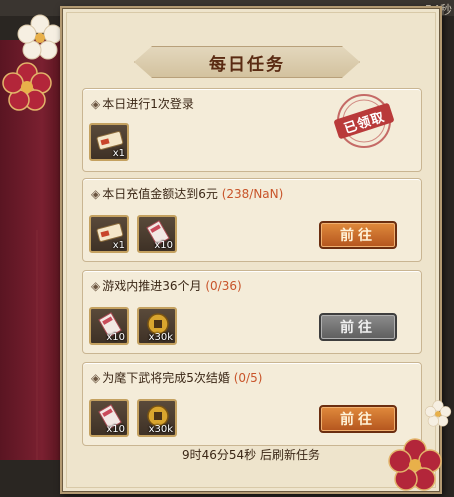 This screenshot has width=454, height=497. Describe the element at coordinates (177, 378) in the screenshot. I see `task-title: ◈ 为麾下武将完成5次结婚 (0/5)` at that location.